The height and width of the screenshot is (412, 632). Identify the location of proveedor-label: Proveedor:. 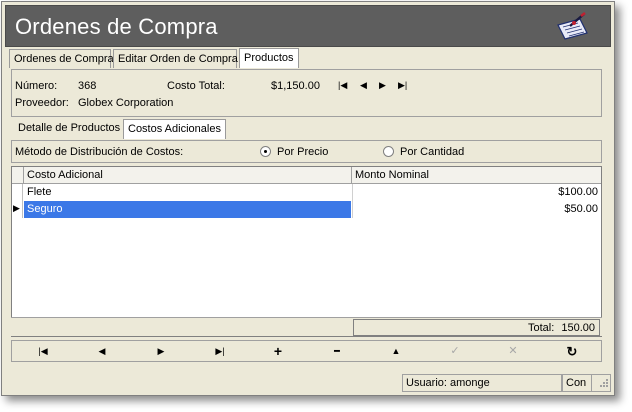
(42, 103).